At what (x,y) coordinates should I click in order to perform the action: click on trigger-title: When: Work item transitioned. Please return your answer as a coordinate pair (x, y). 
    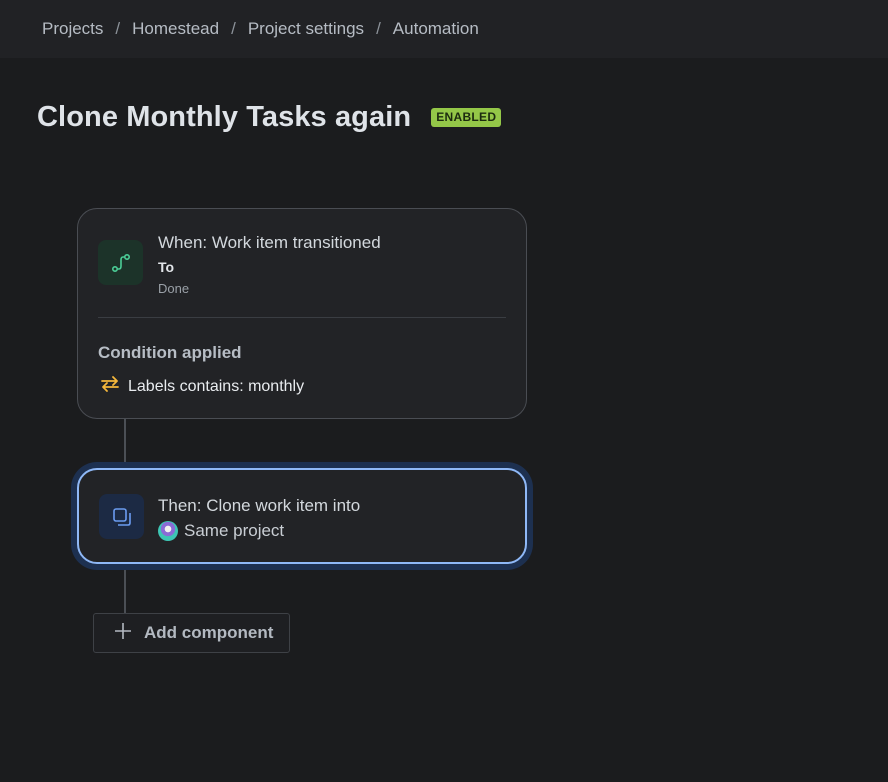
    Looking at the image, I should click on (269, 242).